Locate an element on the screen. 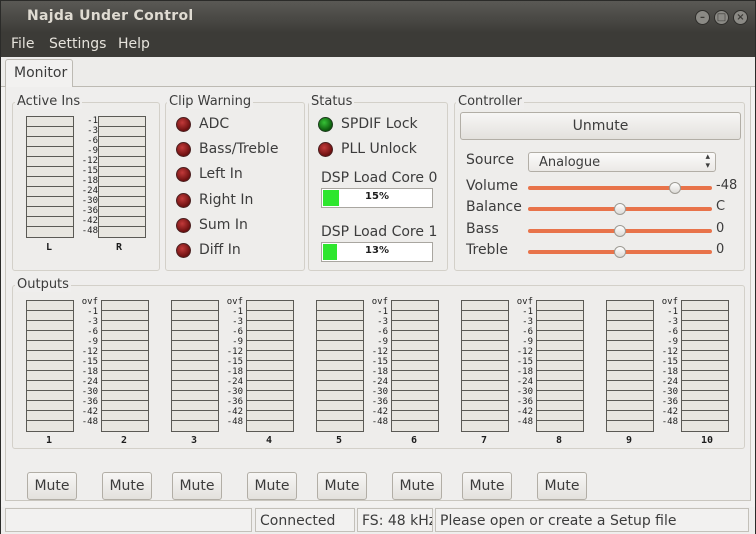 The image size is (756, 534). tab-monitor: Monitor is located at coordinates (39, 73).